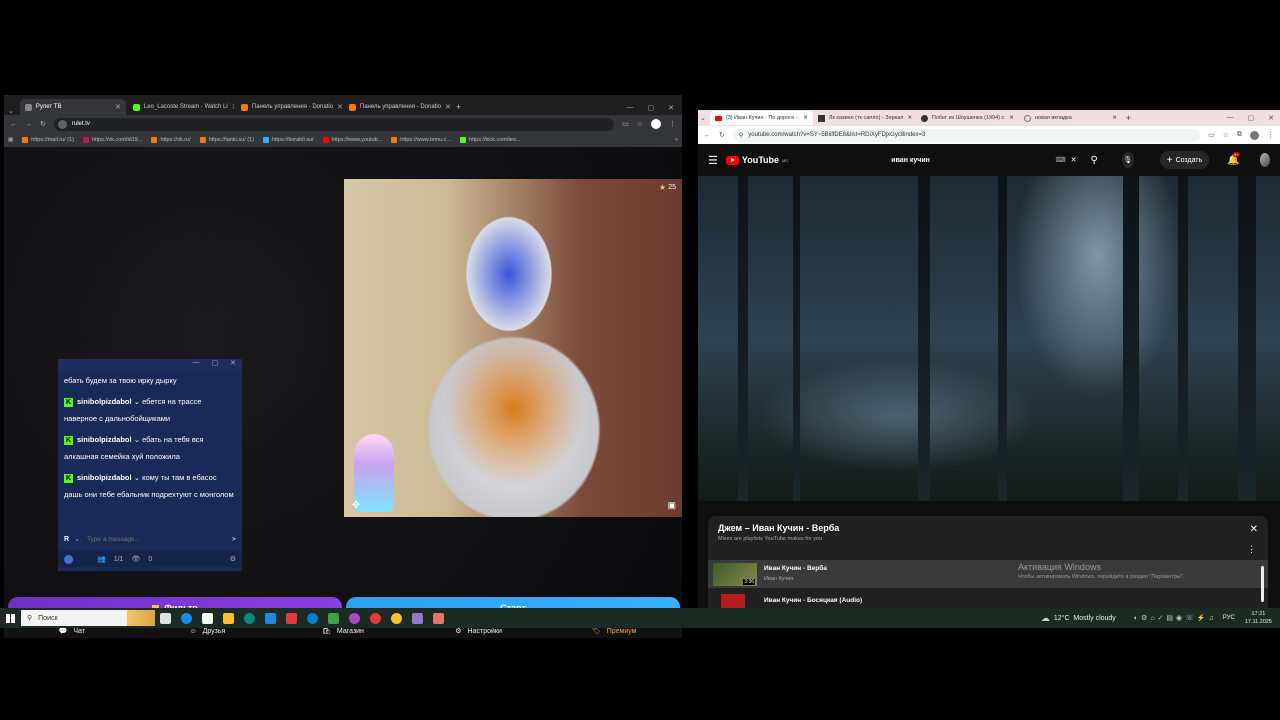  Describe the element at coordinates (864, 118) in the screenshot. I see `tab-casino: Лк казино (тк сапло) - Зеркал ✕` at that location.